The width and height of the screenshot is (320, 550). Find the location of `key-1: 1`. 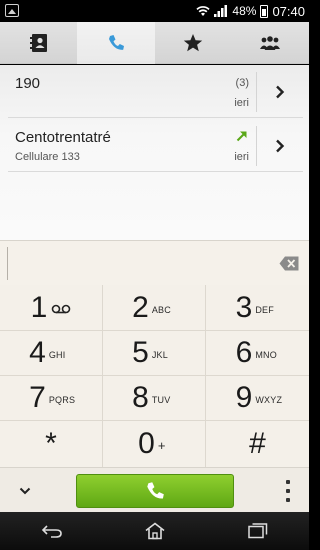

key-1: 1 is located at coordinates (51, 307).